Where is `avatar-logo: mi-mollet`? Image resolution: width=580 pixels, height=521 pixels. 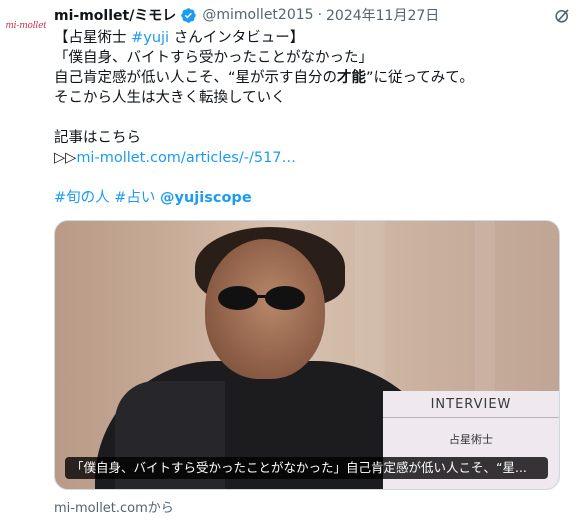 avatar-logo: mi-mollet is located at coordinates (26, 26).